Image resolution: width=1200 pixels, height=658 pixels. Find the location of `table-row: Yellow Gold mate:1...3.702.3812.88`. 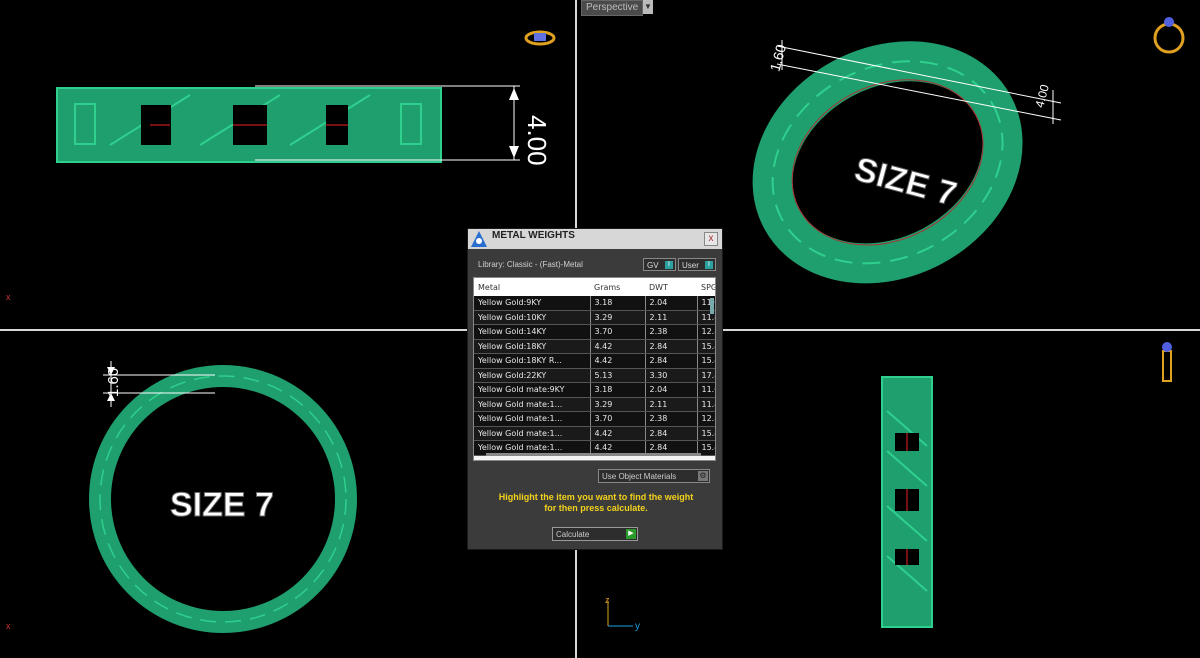

table-row: Yellow Gold mate:1...3.702.3812.88 is located at coordinates (594, 419).